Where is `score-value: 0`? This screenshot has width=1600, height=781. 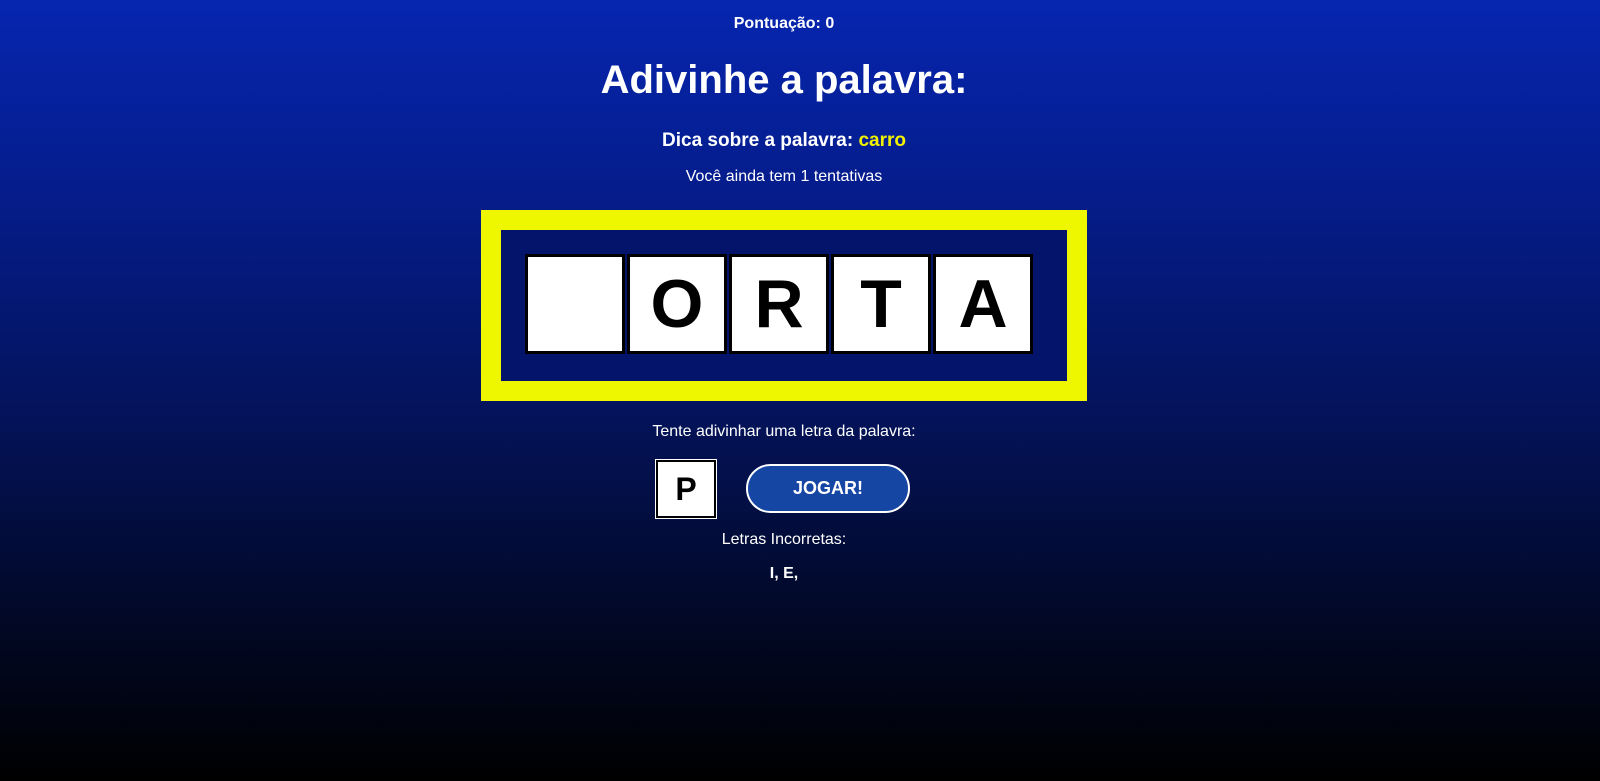
score-value: 0 is located at coordinates (830, 23).